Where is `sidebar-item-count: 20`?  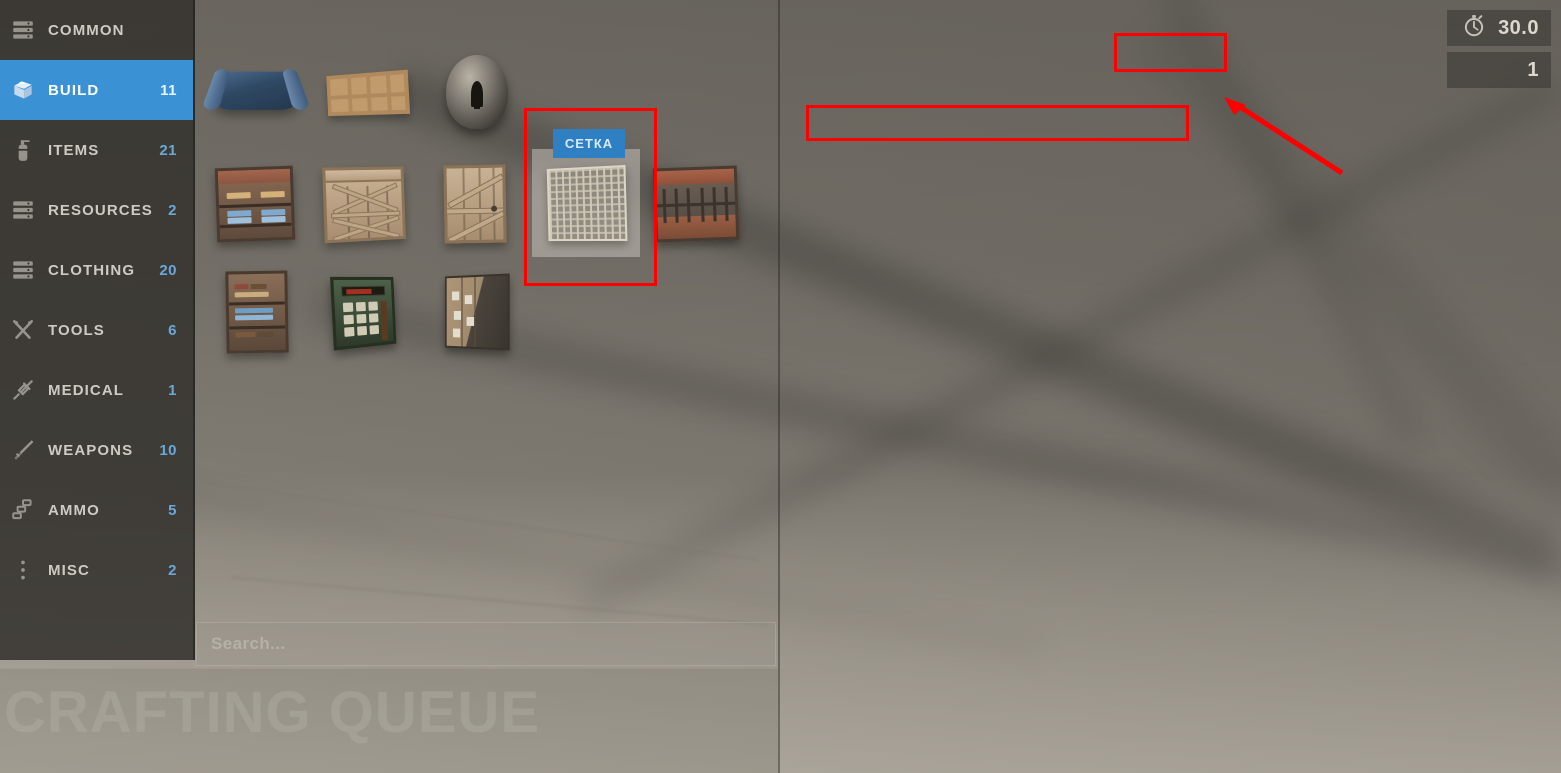 sidebar-item-count: 20 is located at coordinates (168, 270).